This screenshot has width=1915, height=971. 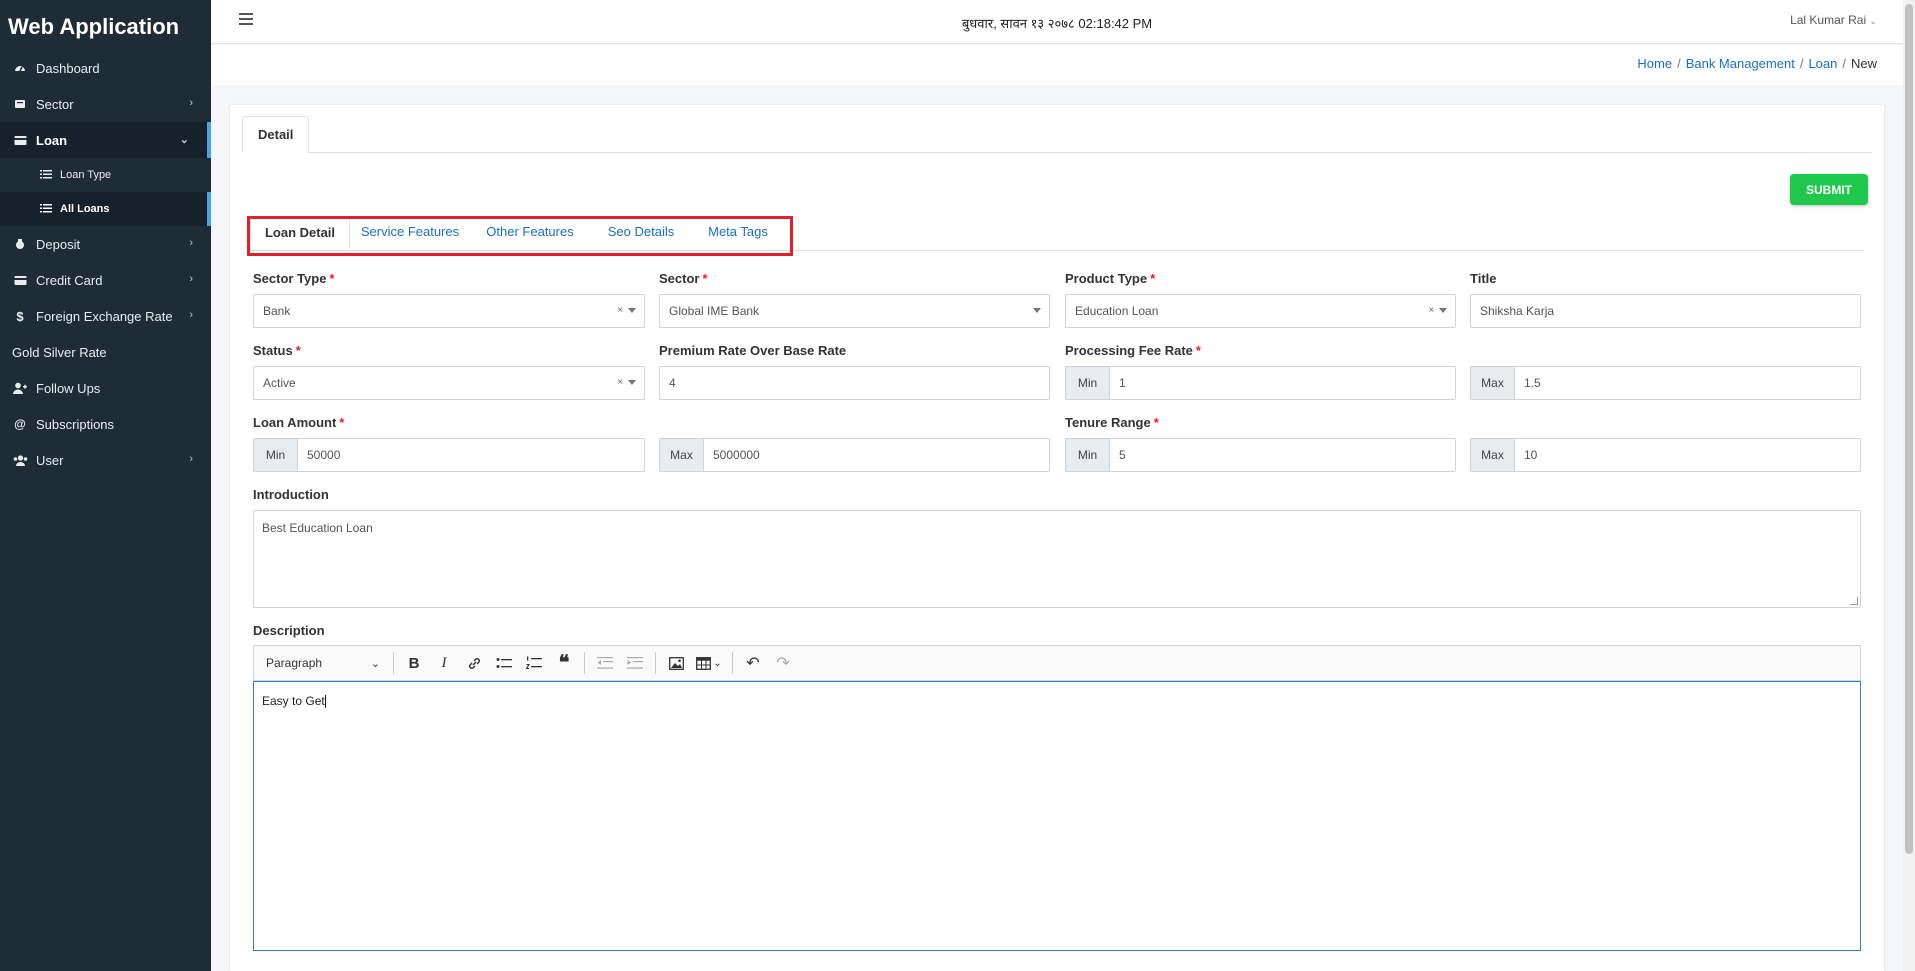 I want to click on insert-table-button: ⌄, so click(x=709, y=663).